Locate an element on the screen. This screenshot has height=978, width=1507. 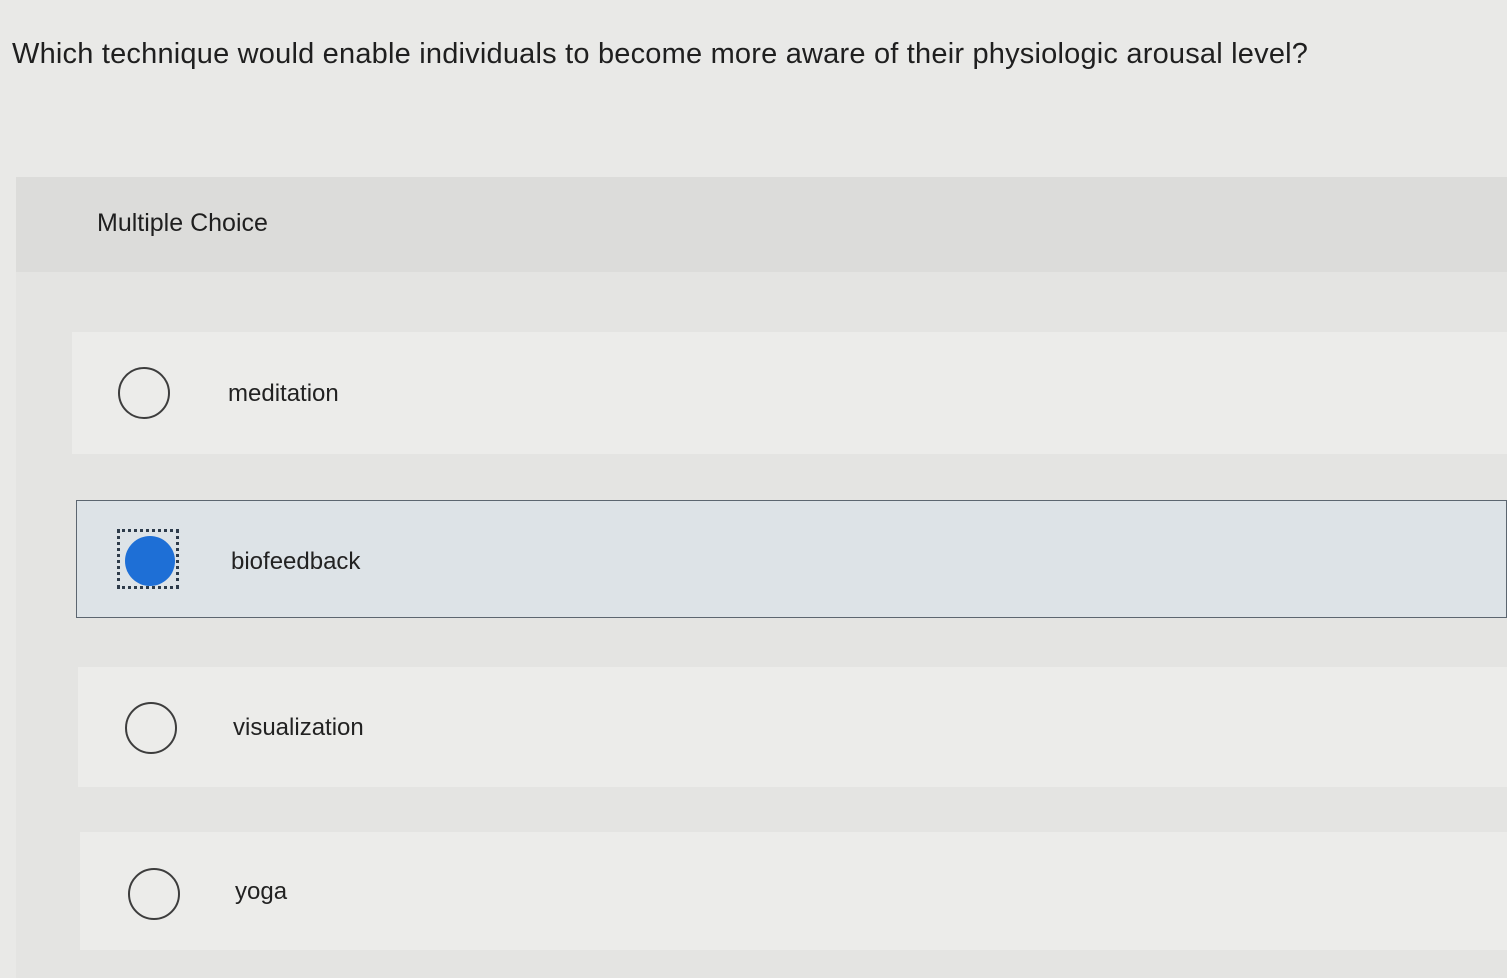
option-label-meditation: meditation is located at coordinates (283, 393).